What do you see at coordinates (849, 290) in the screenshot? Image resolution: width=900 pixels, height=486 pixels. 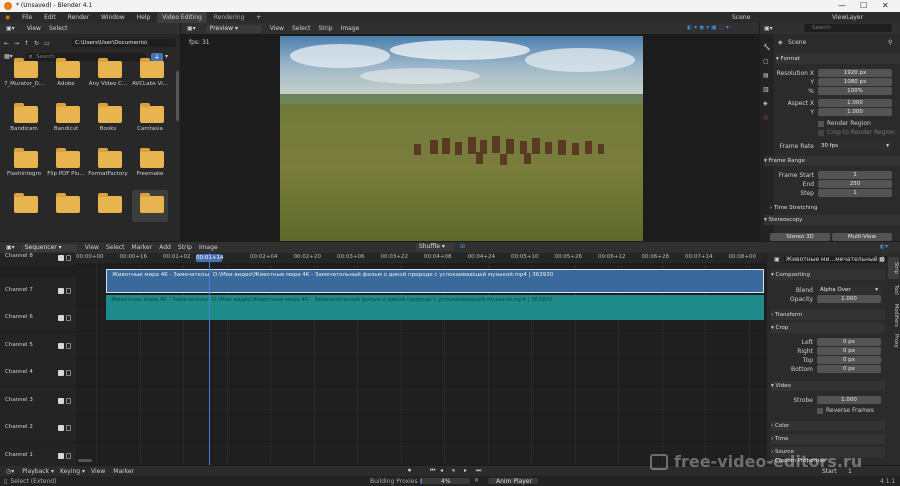 I see `blend-mode-dropdown: Alpha Over ▾` at bounding box center [849, 290].